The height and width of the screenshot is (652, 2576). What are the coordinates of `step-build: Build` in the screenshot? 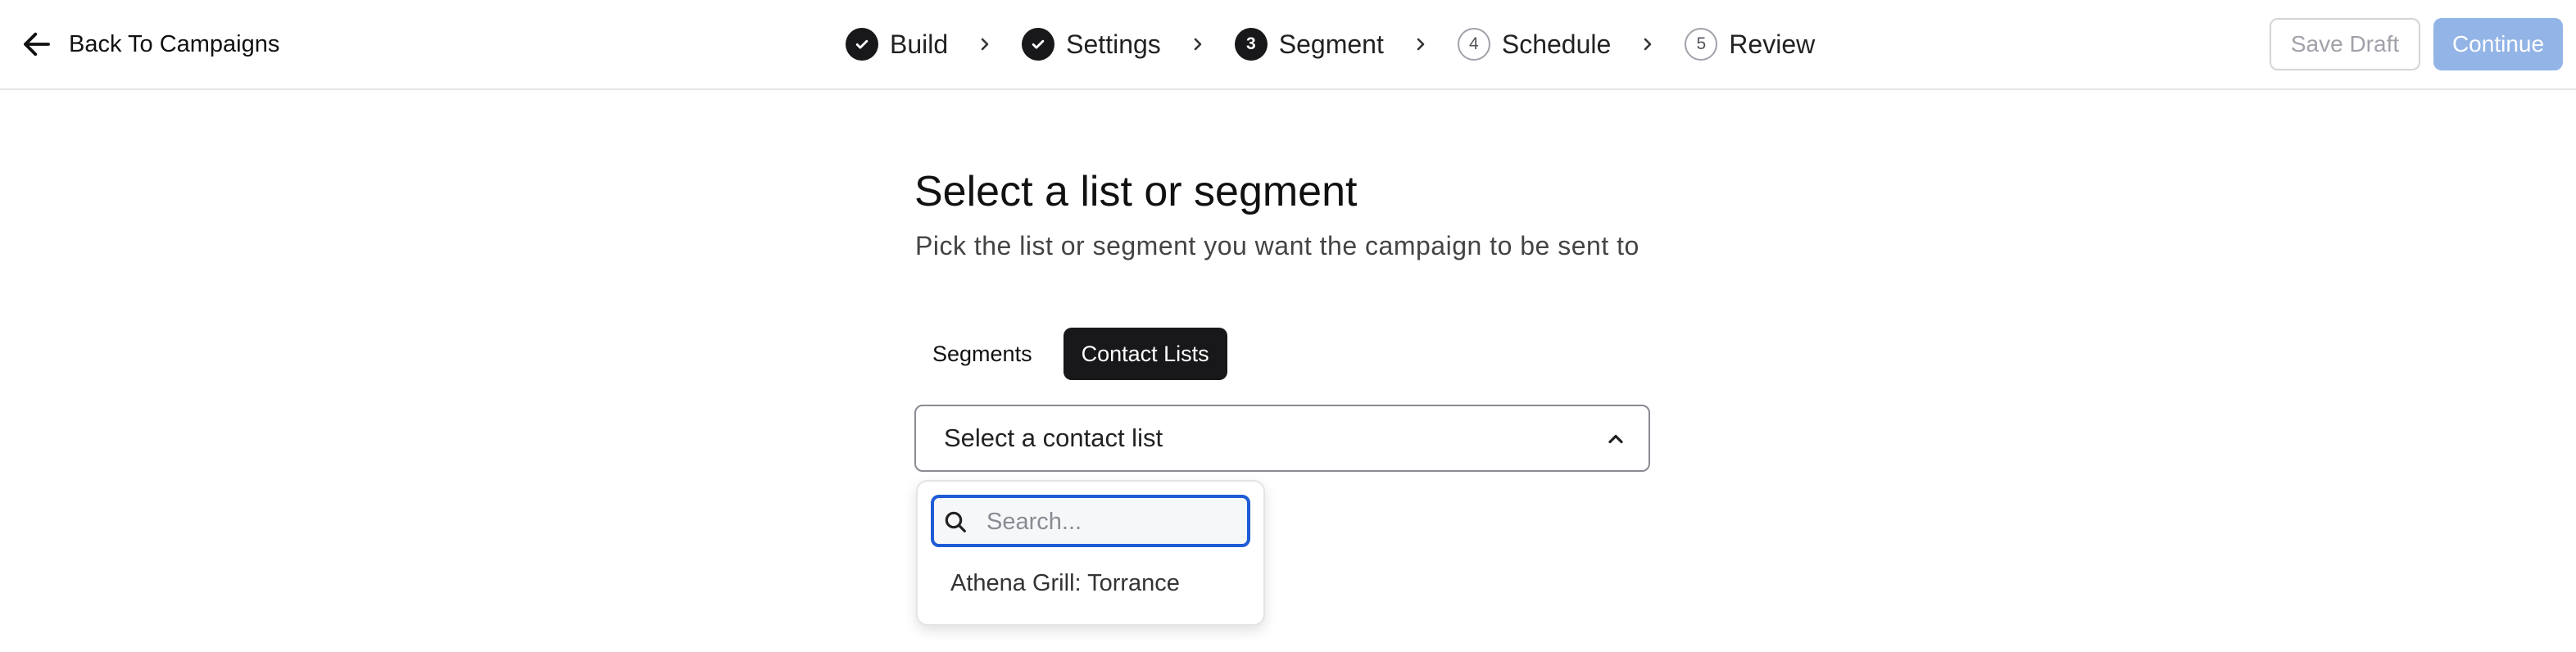 It's located at (897, 44).